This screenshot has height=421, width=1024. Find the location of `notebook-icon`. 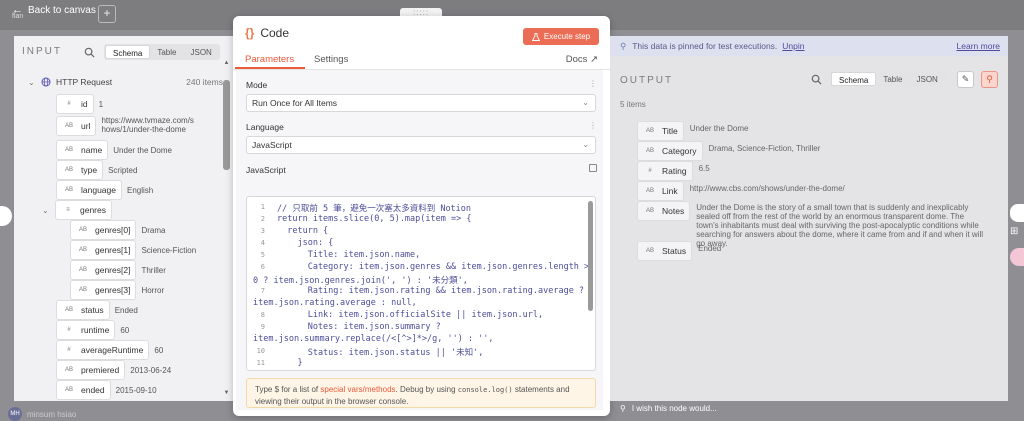

notebook-icon is located at coordinates (1017, 213).